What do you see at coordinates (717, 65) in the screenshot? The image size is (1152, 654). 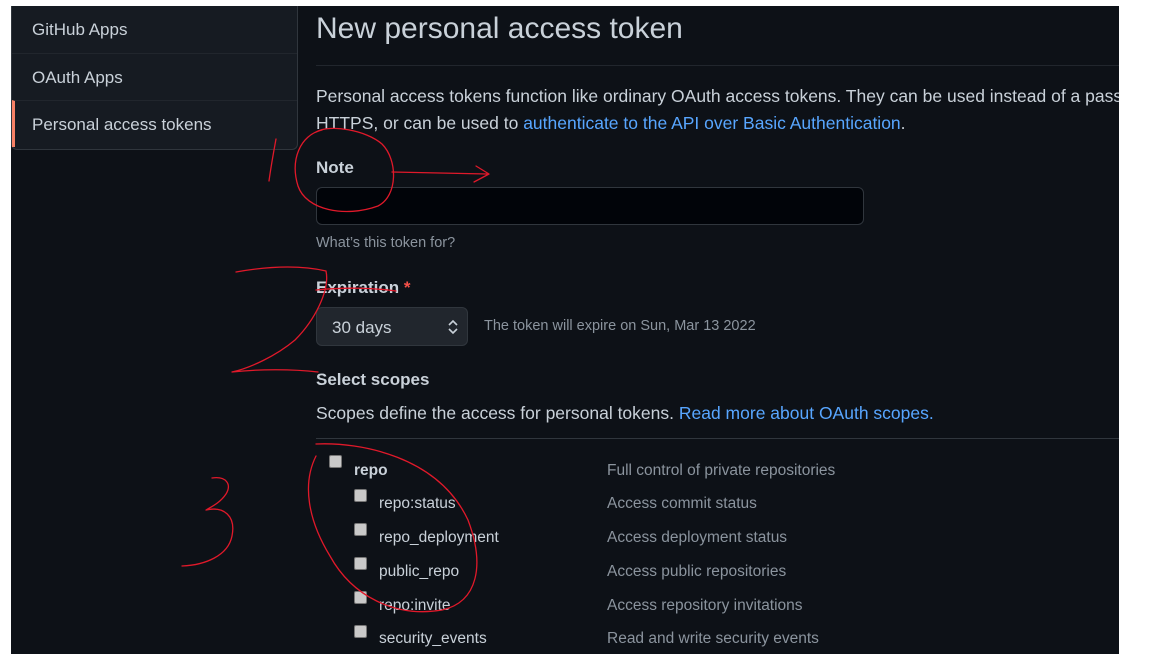 I see `title-divider` at bounding box center [717, 65].